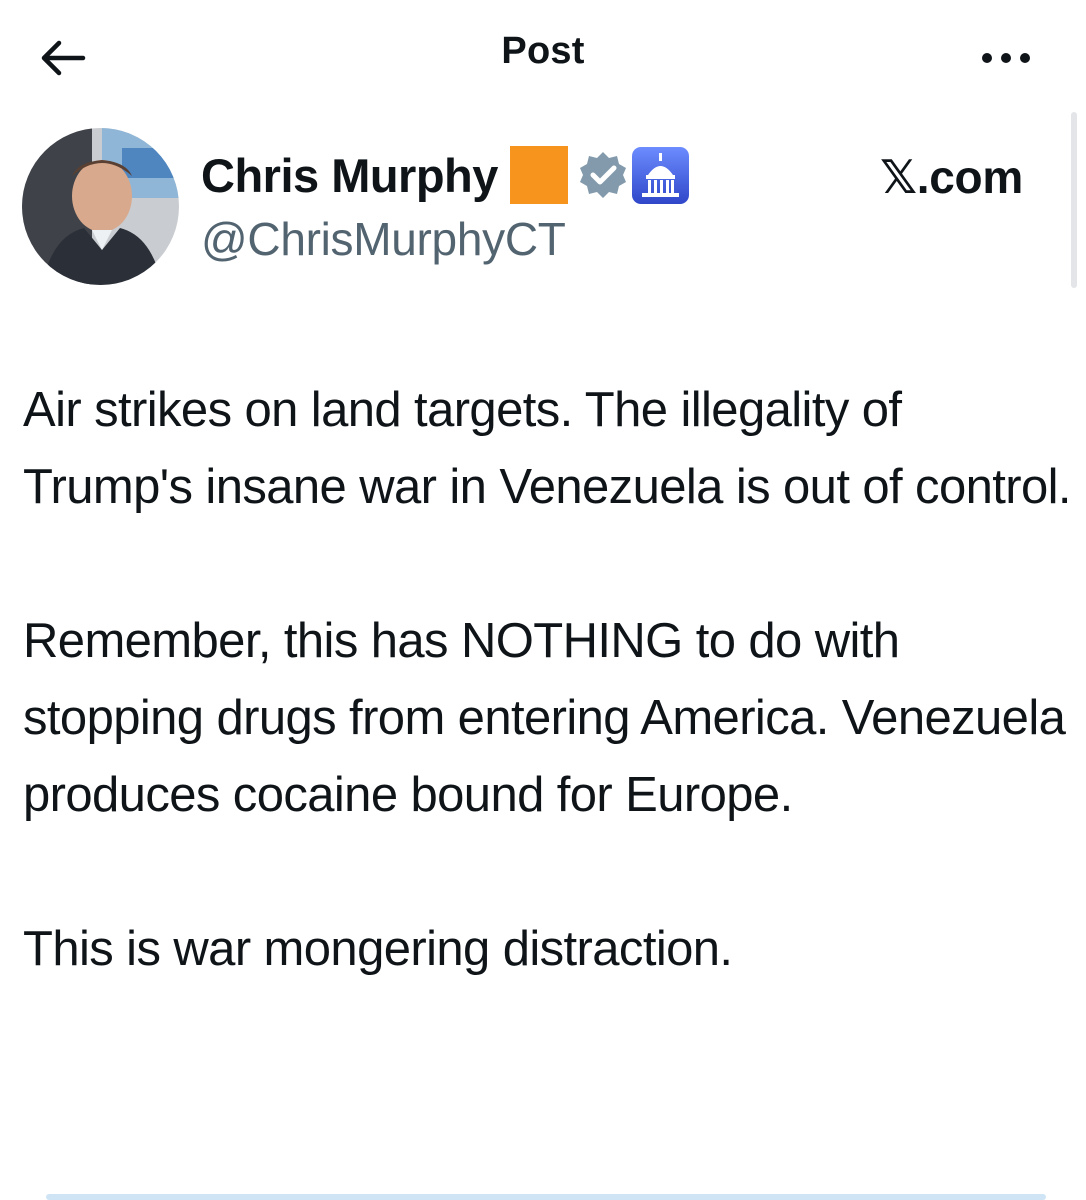 The height and width of the screenshot is (1200, 1086). What do you see at coordinates (349, 175) in the screenshot?
I see `author-display-name: Chris Murphy` at bounding box center [349, 175].